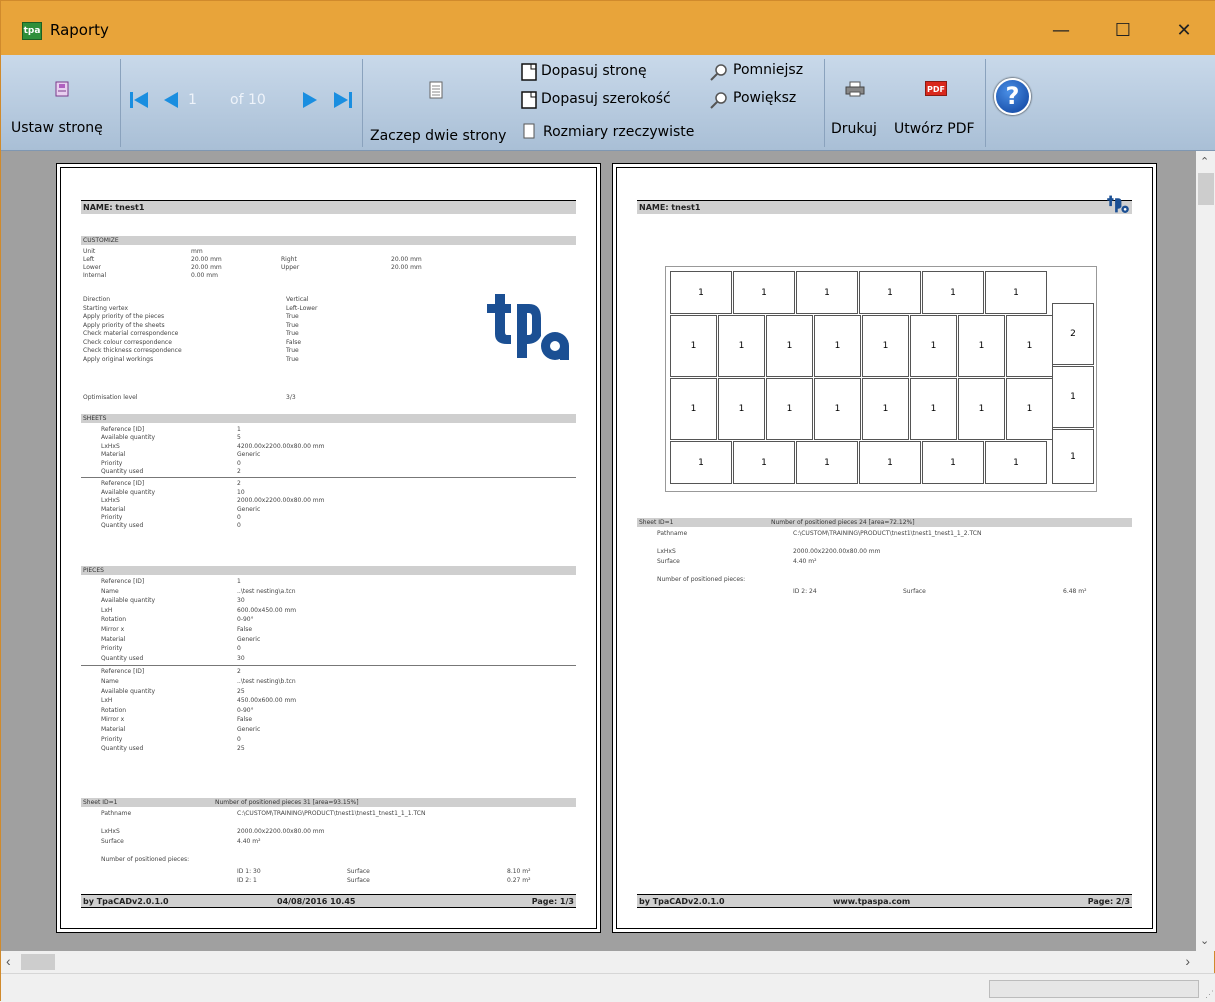  Describe the element at coordinates (32, 31) in the screenshot. I see `tpa-report-icon: tpa` at that location.